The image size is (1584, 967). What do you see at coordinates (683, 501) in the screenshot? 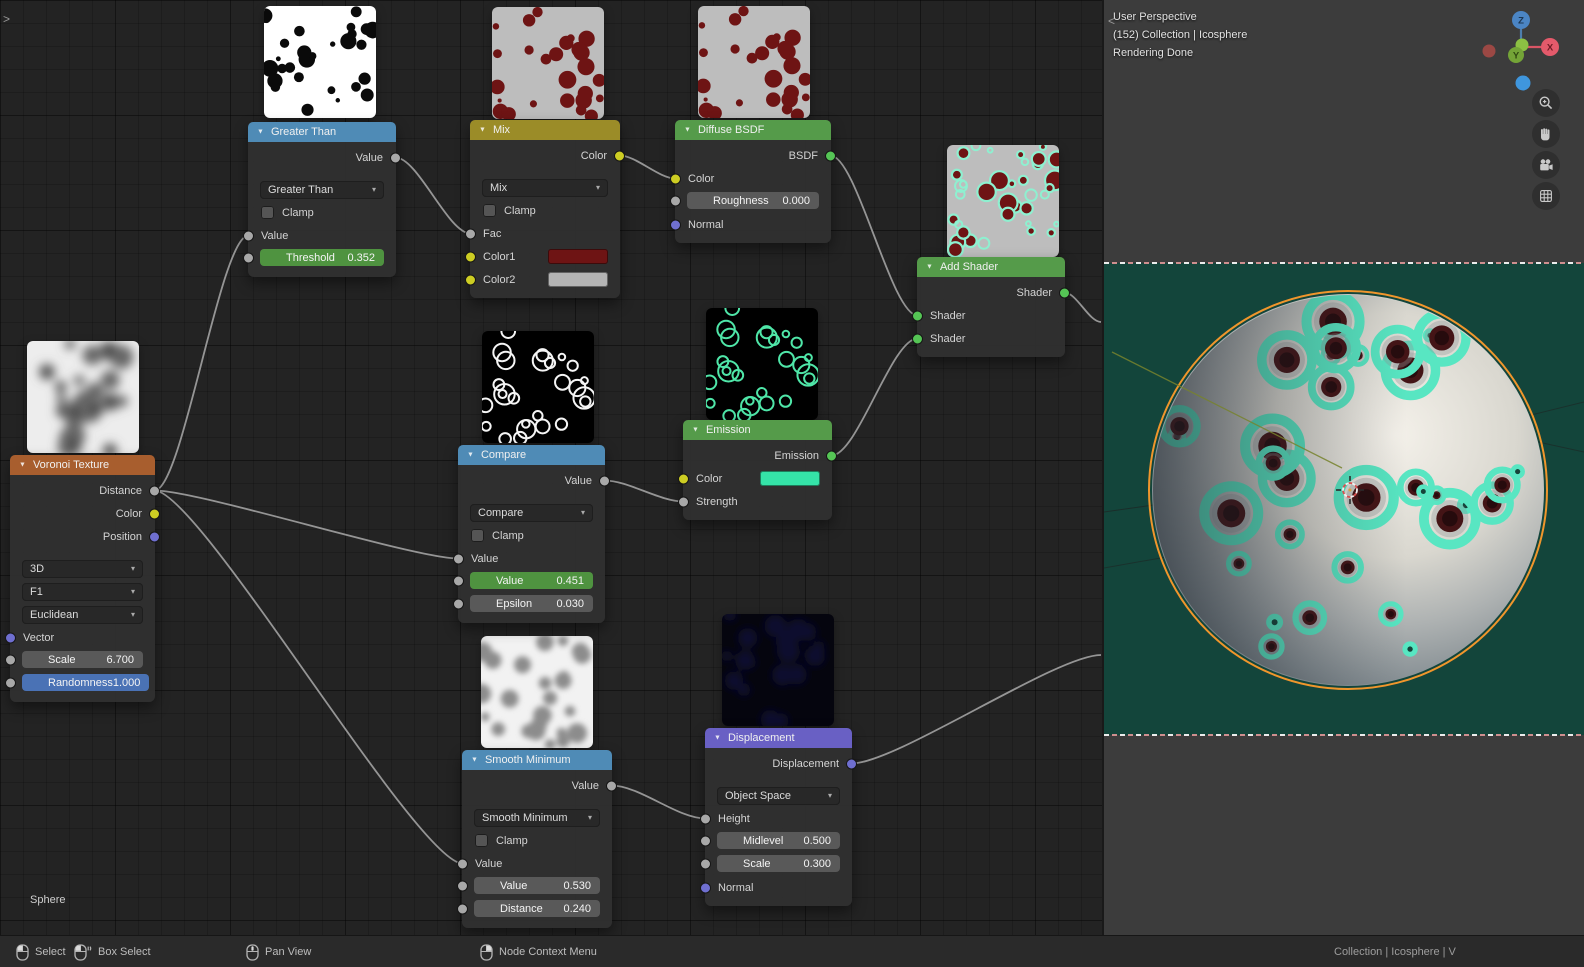
I see `strength-input-socket` at bounding box center [683, 501].